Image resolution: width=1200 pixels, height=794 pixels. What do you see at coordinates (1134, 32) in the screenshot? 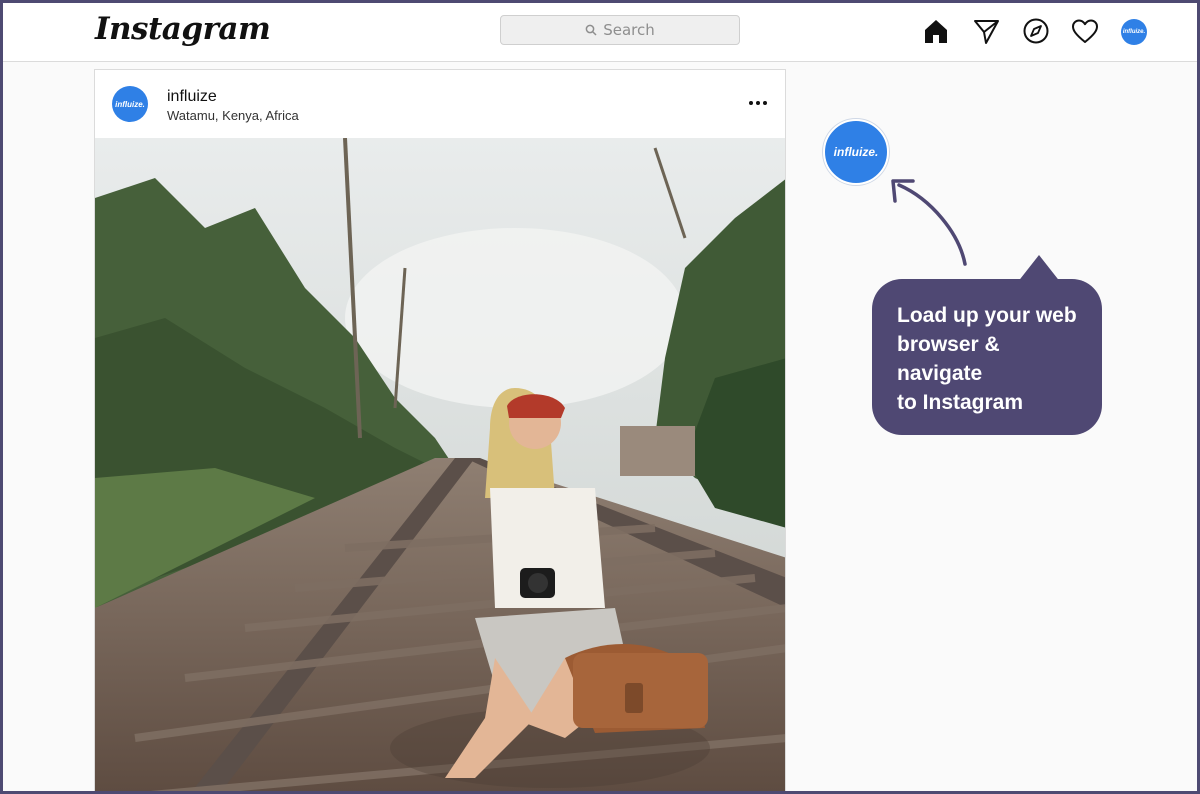
I see `profile-avatar: influize.` at bounding box center [1134, 32].